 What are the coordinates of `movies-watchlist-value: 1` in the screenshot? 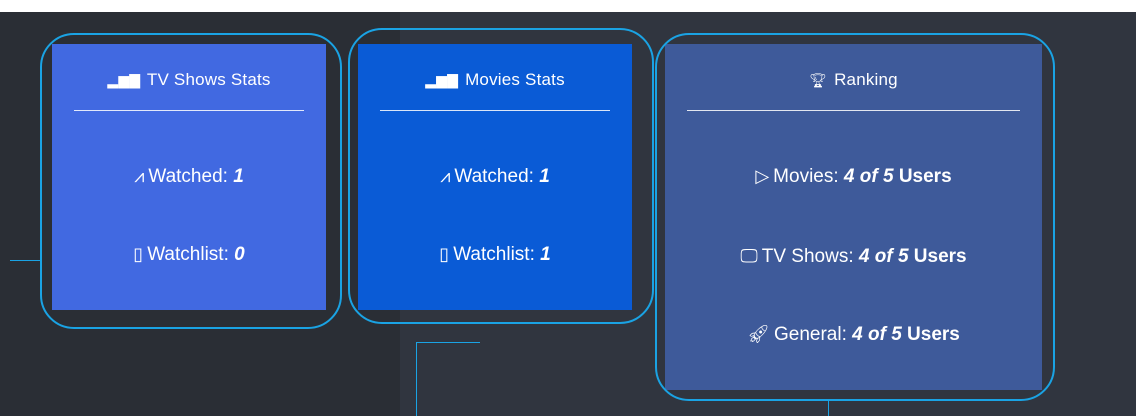 It's located at (545, 254).